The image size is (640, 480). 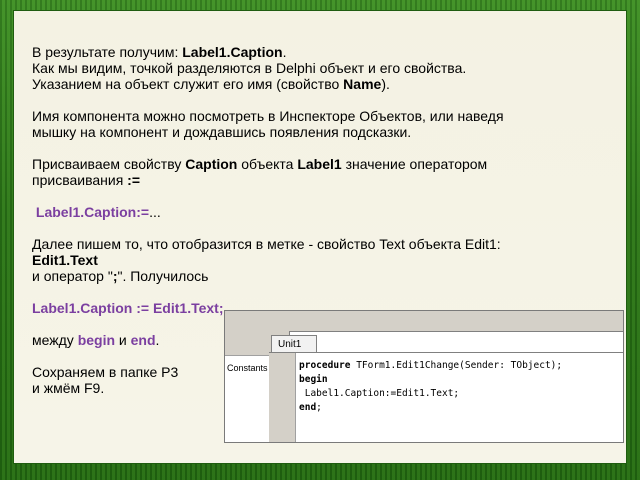 I want to click on name-bold: Name, so click(x=362, y=84).